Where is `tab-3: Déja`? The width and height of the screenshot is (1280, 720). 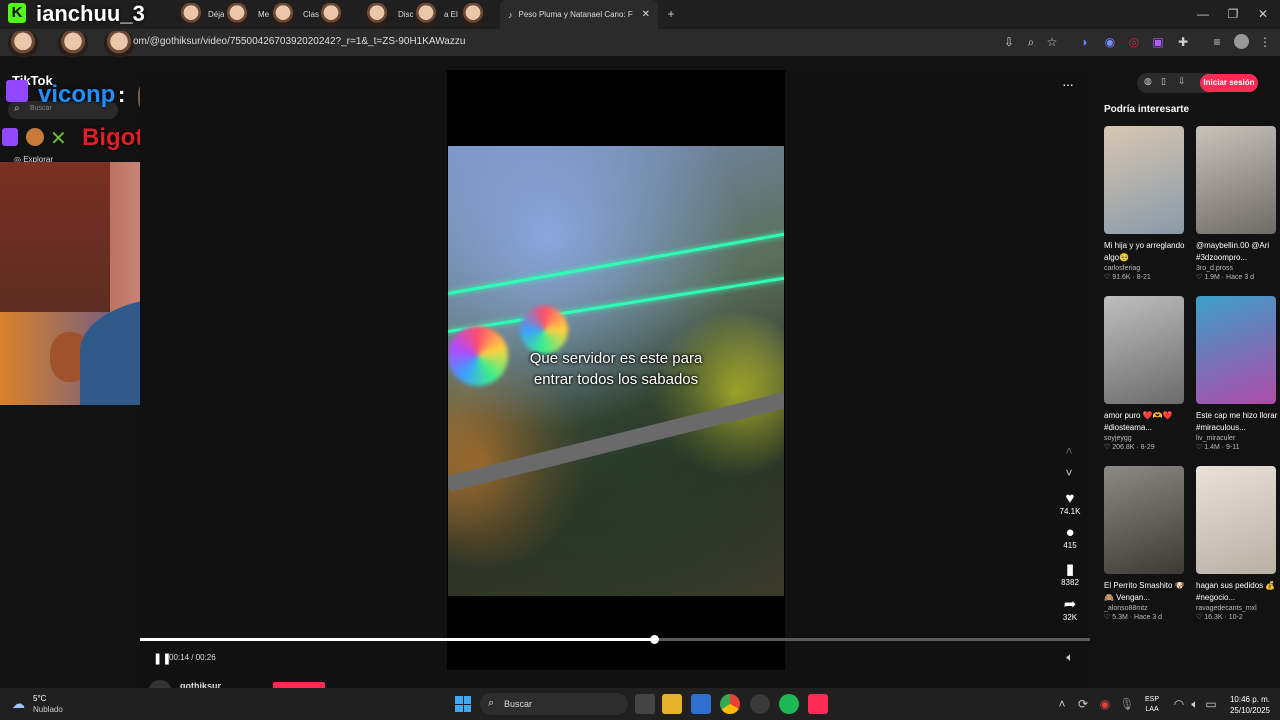
tab-3: Déja is located at coordinates (216, 14).